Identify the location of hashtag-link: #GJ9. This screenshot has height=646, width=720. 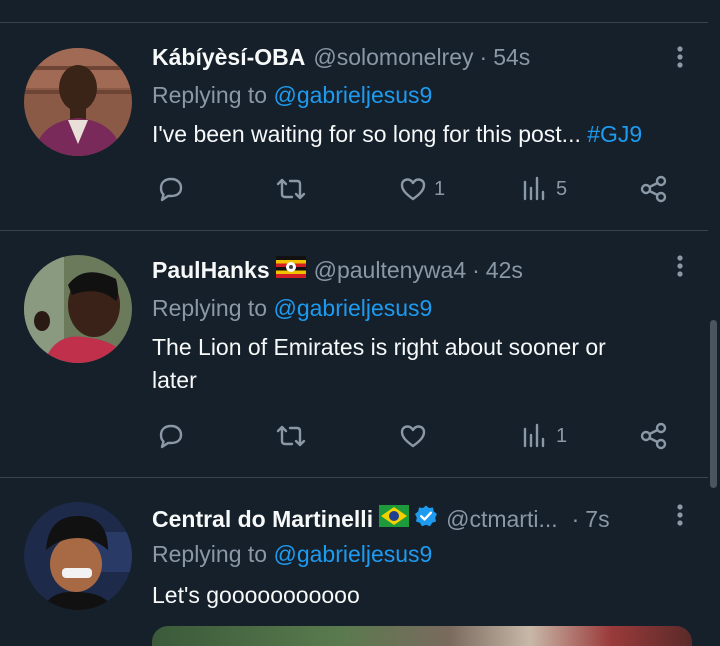
(614, 134).